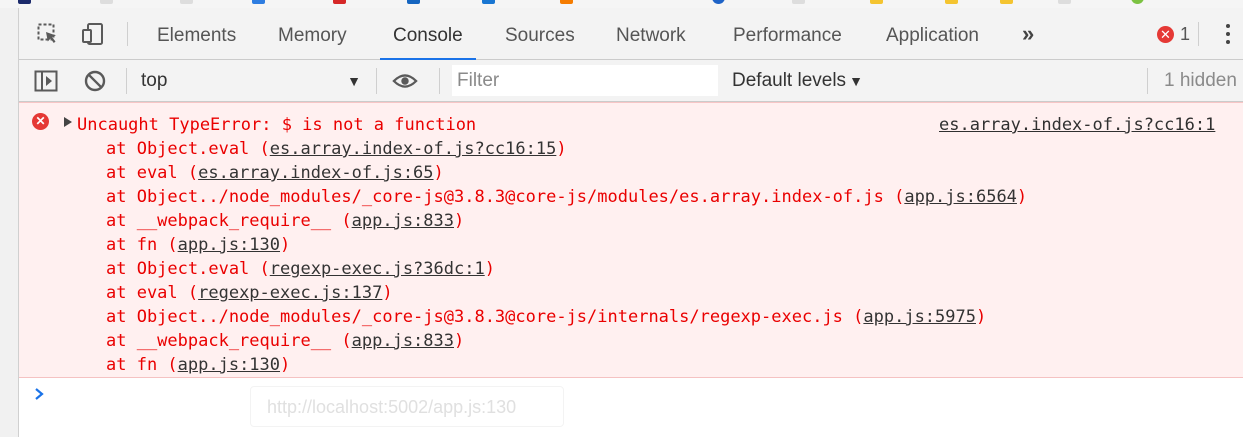 The height and width of the screenshot is (437, 1243). I want to click on context-selector: top ▼, so click(254, 81).